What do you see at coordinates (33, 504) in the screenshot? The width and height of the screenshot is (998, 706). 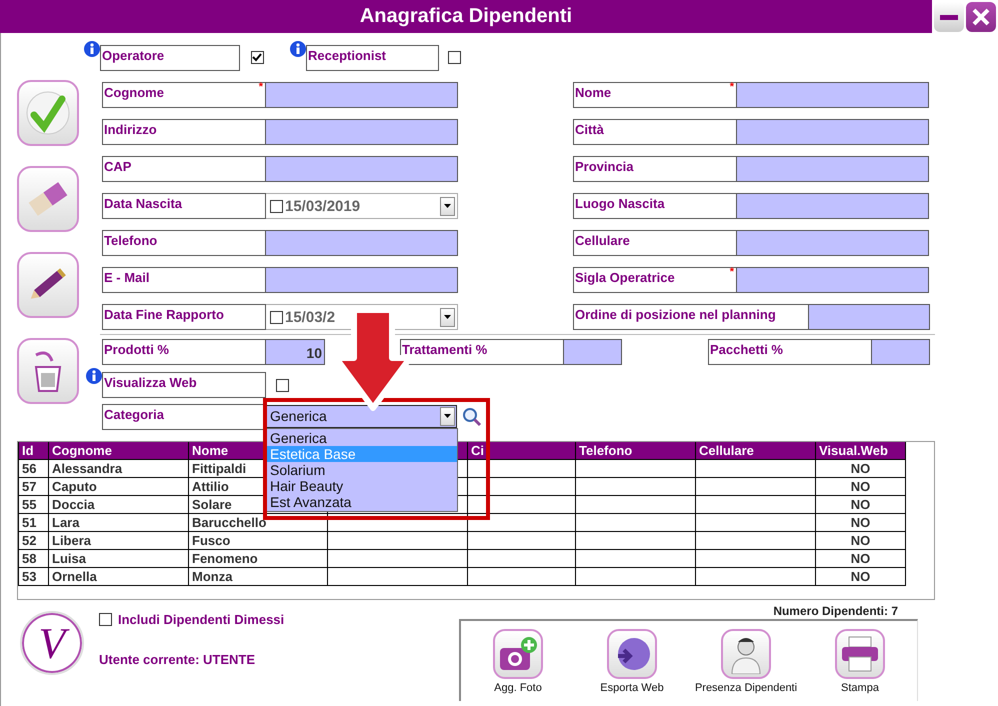 I see `table-cell: 55` at bounding box center [33, 504].